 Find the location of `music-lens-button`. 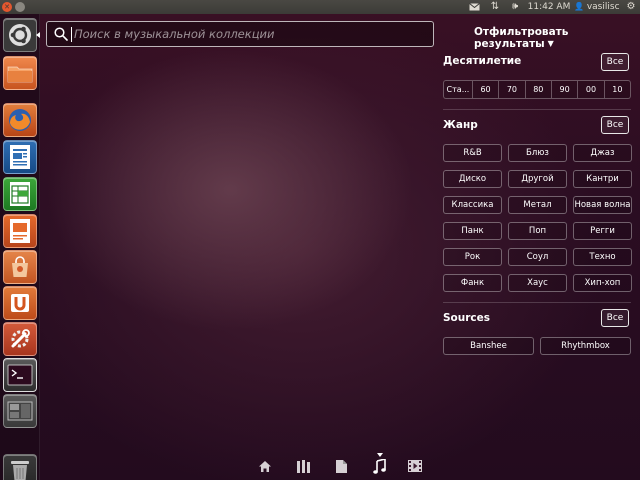

music-lens-button is located at coordinates (379, 466).